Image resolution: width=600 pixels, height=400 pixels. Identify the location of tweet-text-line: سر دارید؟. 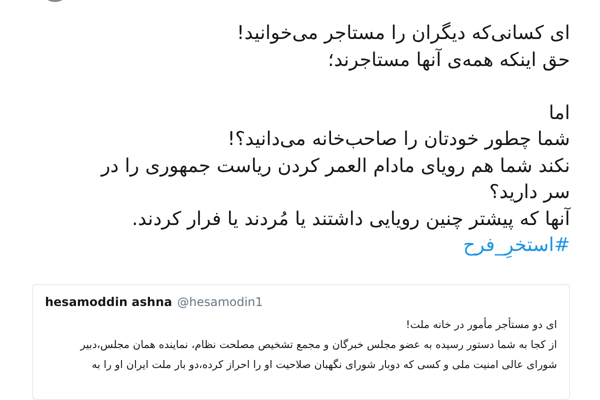
(529, 192).